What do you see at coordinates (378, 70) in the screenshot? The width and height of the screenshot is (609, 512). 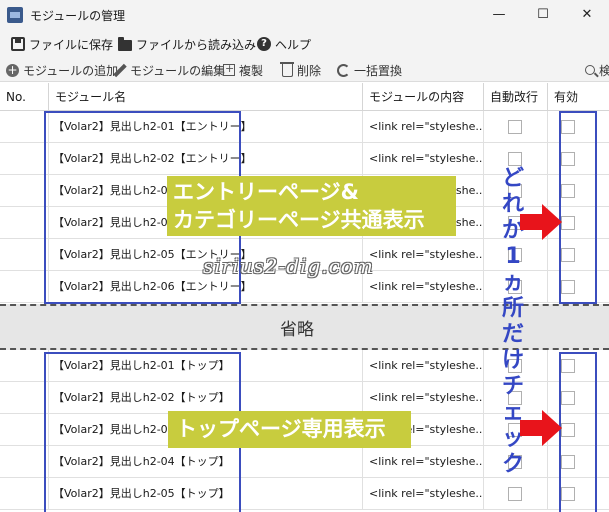 I see `bulk-replace-label: 一括置換` at bounding box center [378, 70].